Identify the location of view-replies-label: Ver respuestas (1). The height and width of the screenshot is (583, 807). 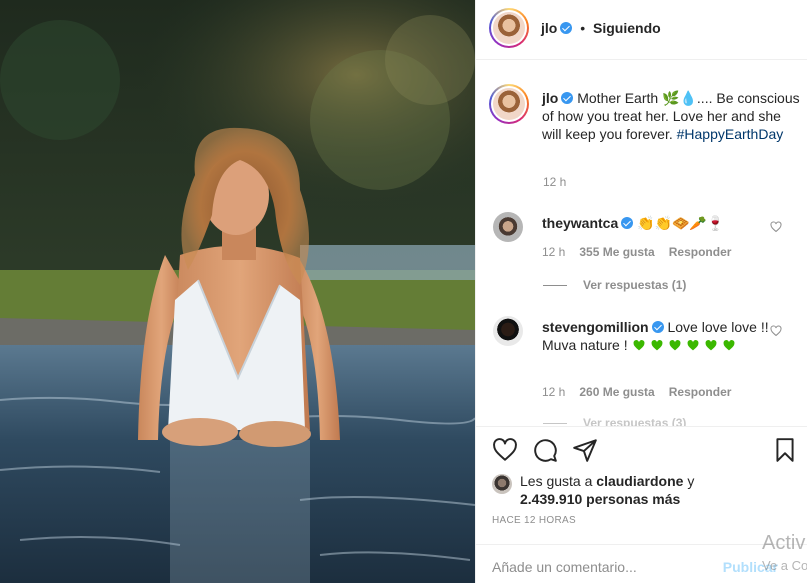
(635, 285).